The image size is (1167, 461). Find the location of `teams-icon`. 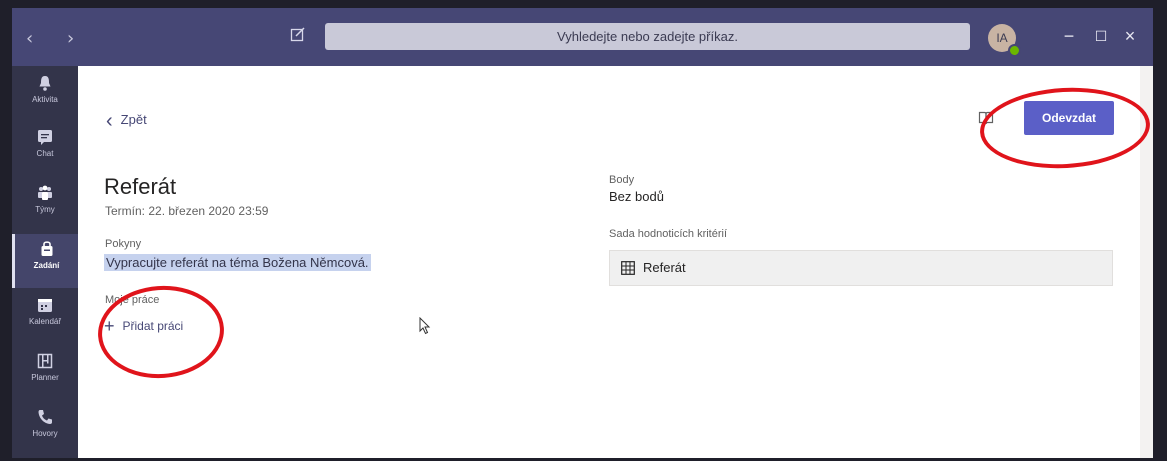

teams-icon is located at coordinates (45, 192).